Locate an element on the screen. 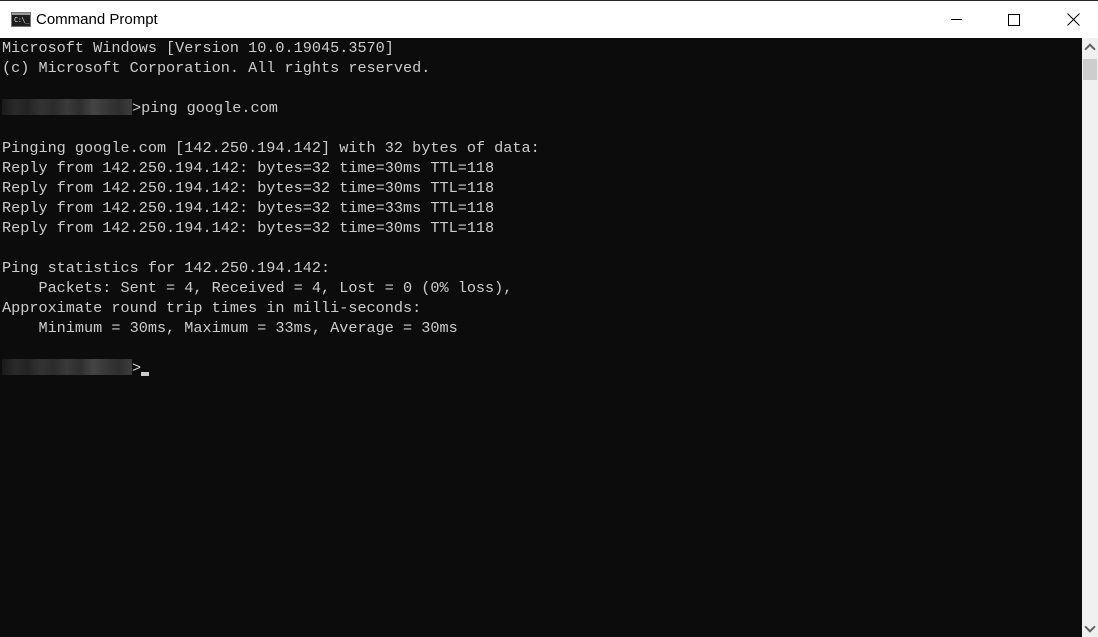  close-icon is located at coordinates (1073, 19).